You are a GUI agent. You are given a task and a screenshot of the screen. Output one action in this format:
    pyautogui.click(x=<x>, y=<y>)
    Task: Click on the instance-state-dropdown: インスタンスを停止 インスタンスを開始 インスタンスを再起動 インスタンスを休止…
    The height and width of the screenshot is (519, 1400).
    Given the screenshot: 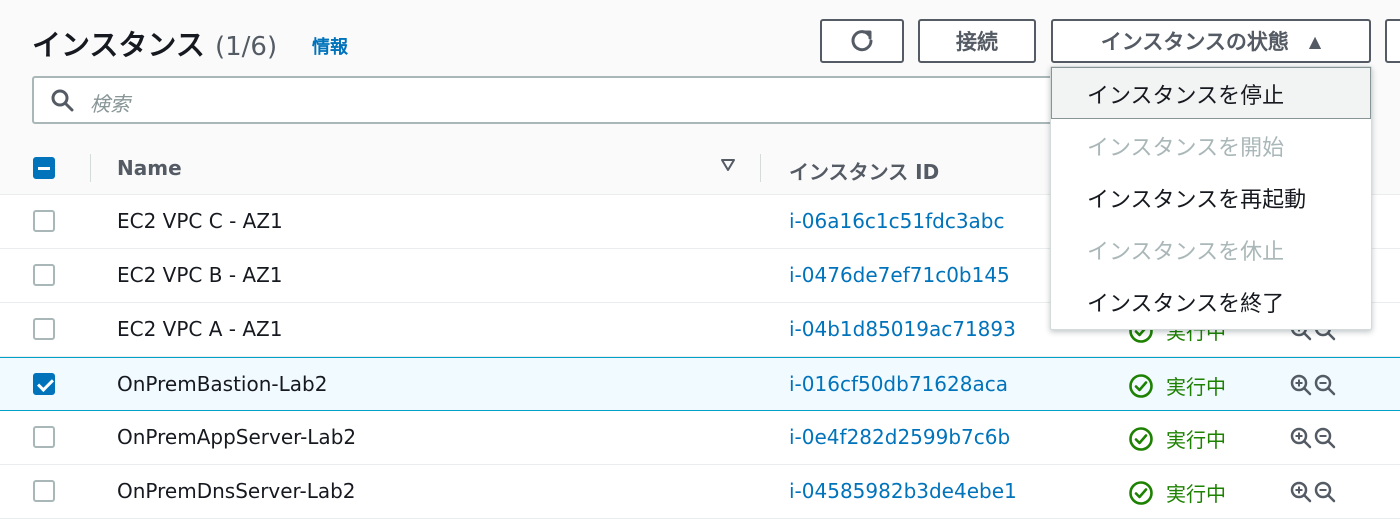 What is the action you would take?
    pyautogui.click(x=1211, y=198)
    